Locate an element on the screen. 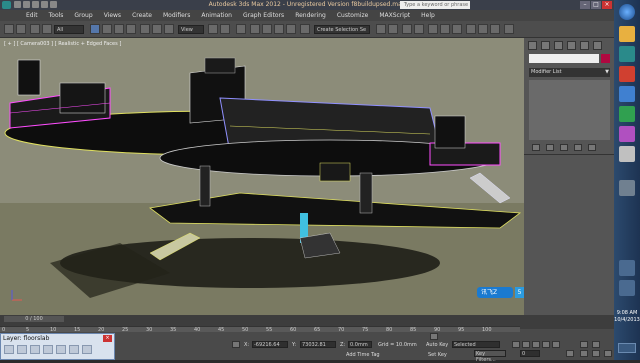 This screenshot has width=640, height=363. new-layer-icon is located at coordinates (35, 349).